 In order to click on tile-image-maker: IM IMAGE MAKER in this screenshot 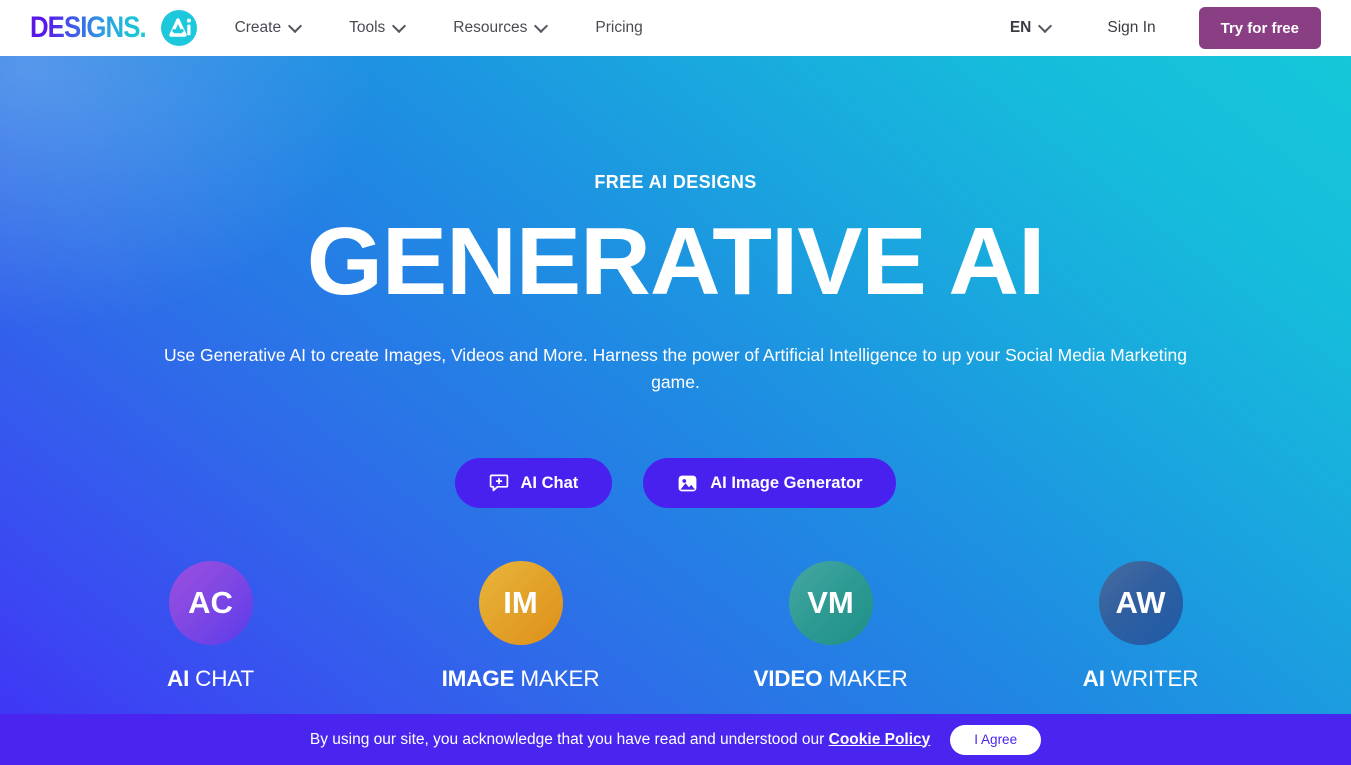, I will do `click(521, 626)`.